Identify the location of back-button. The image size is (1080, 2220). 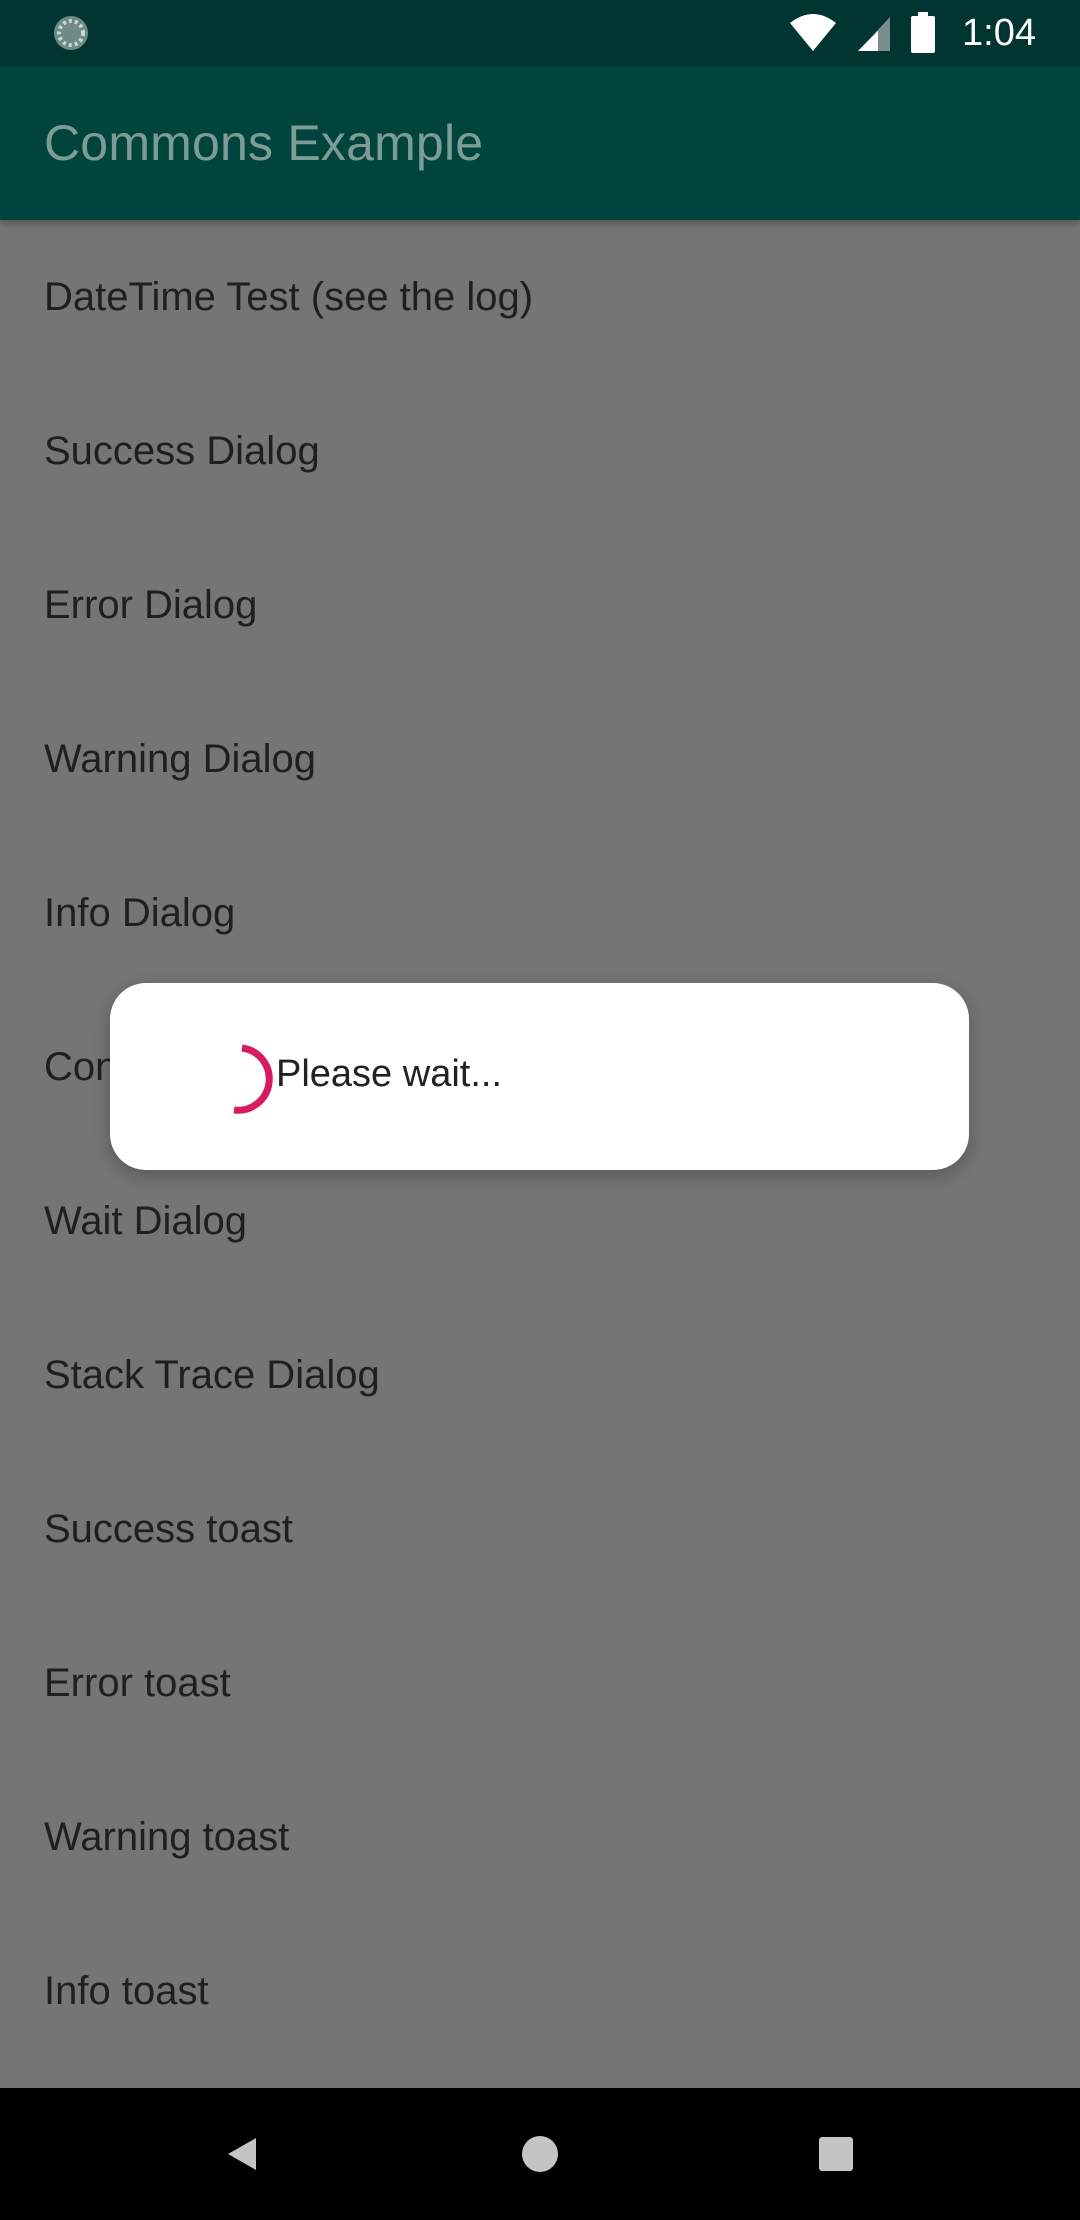
(242, 2154).